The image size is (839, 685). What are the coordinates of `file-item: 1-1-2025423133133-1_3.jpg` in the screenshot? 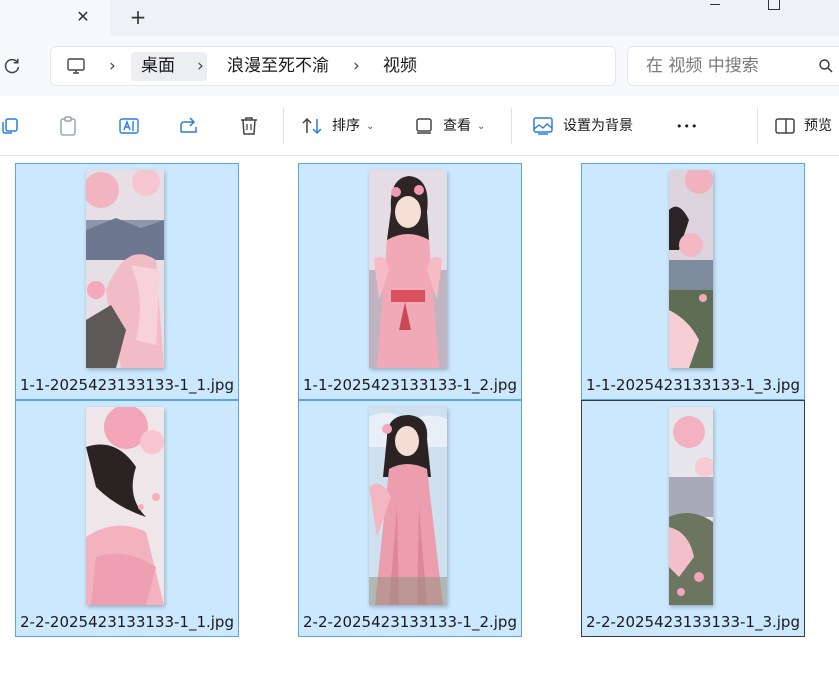 It's located at (693, 281).